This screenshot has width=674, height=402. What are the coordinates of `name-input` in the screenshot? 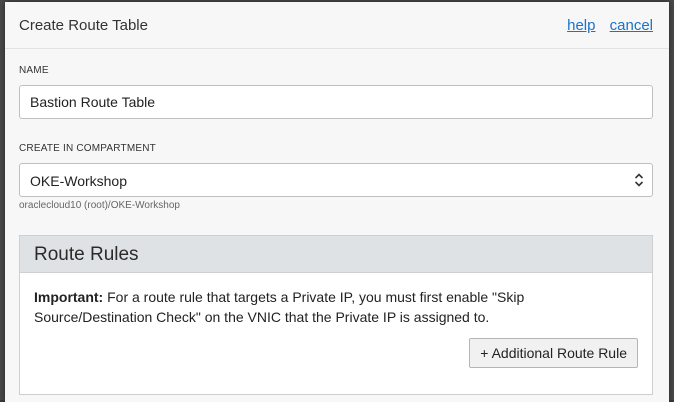 It's located at (336, 102).